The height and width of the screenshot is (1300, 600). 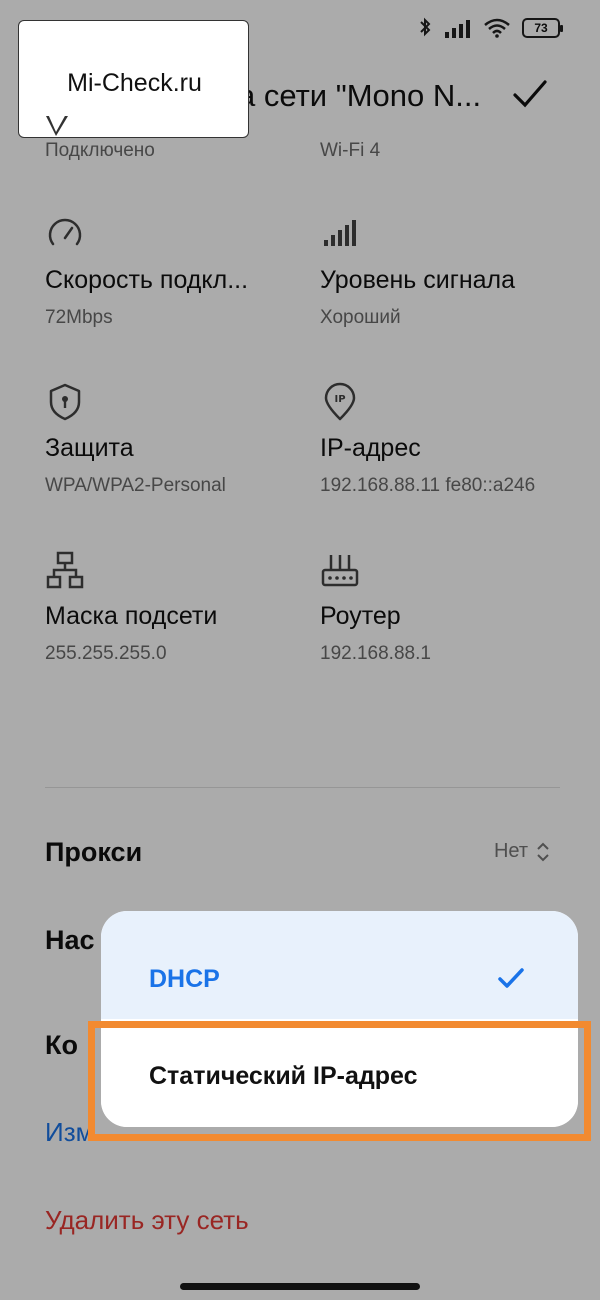 I want to click on ip-settings-popup: DHCP Статический IP-адрес, so click(x=339, y=1019).